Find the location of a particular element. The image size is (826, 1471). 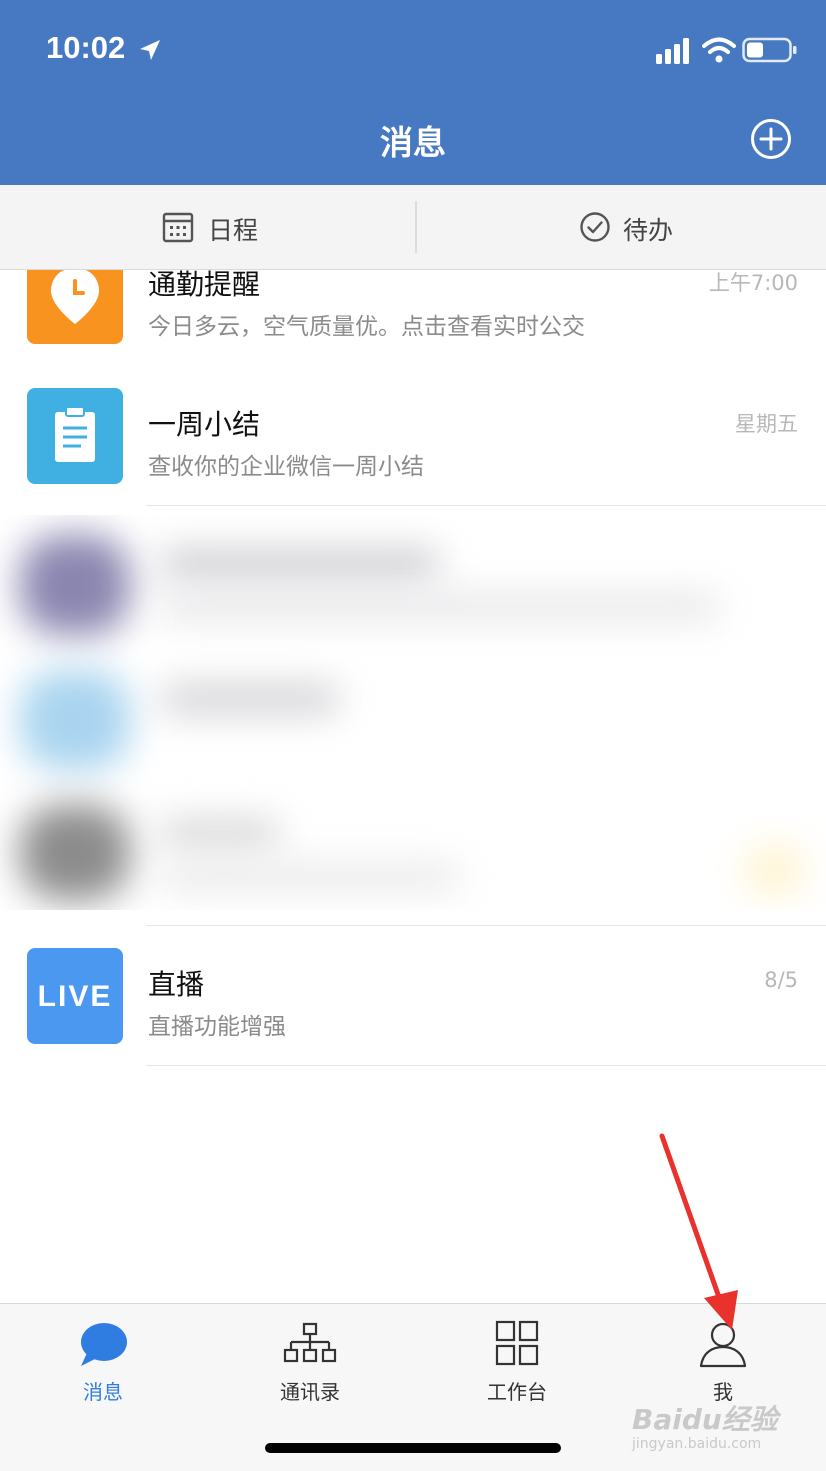

top-header: 10:02 消息 is located at coordinates (413, 92).